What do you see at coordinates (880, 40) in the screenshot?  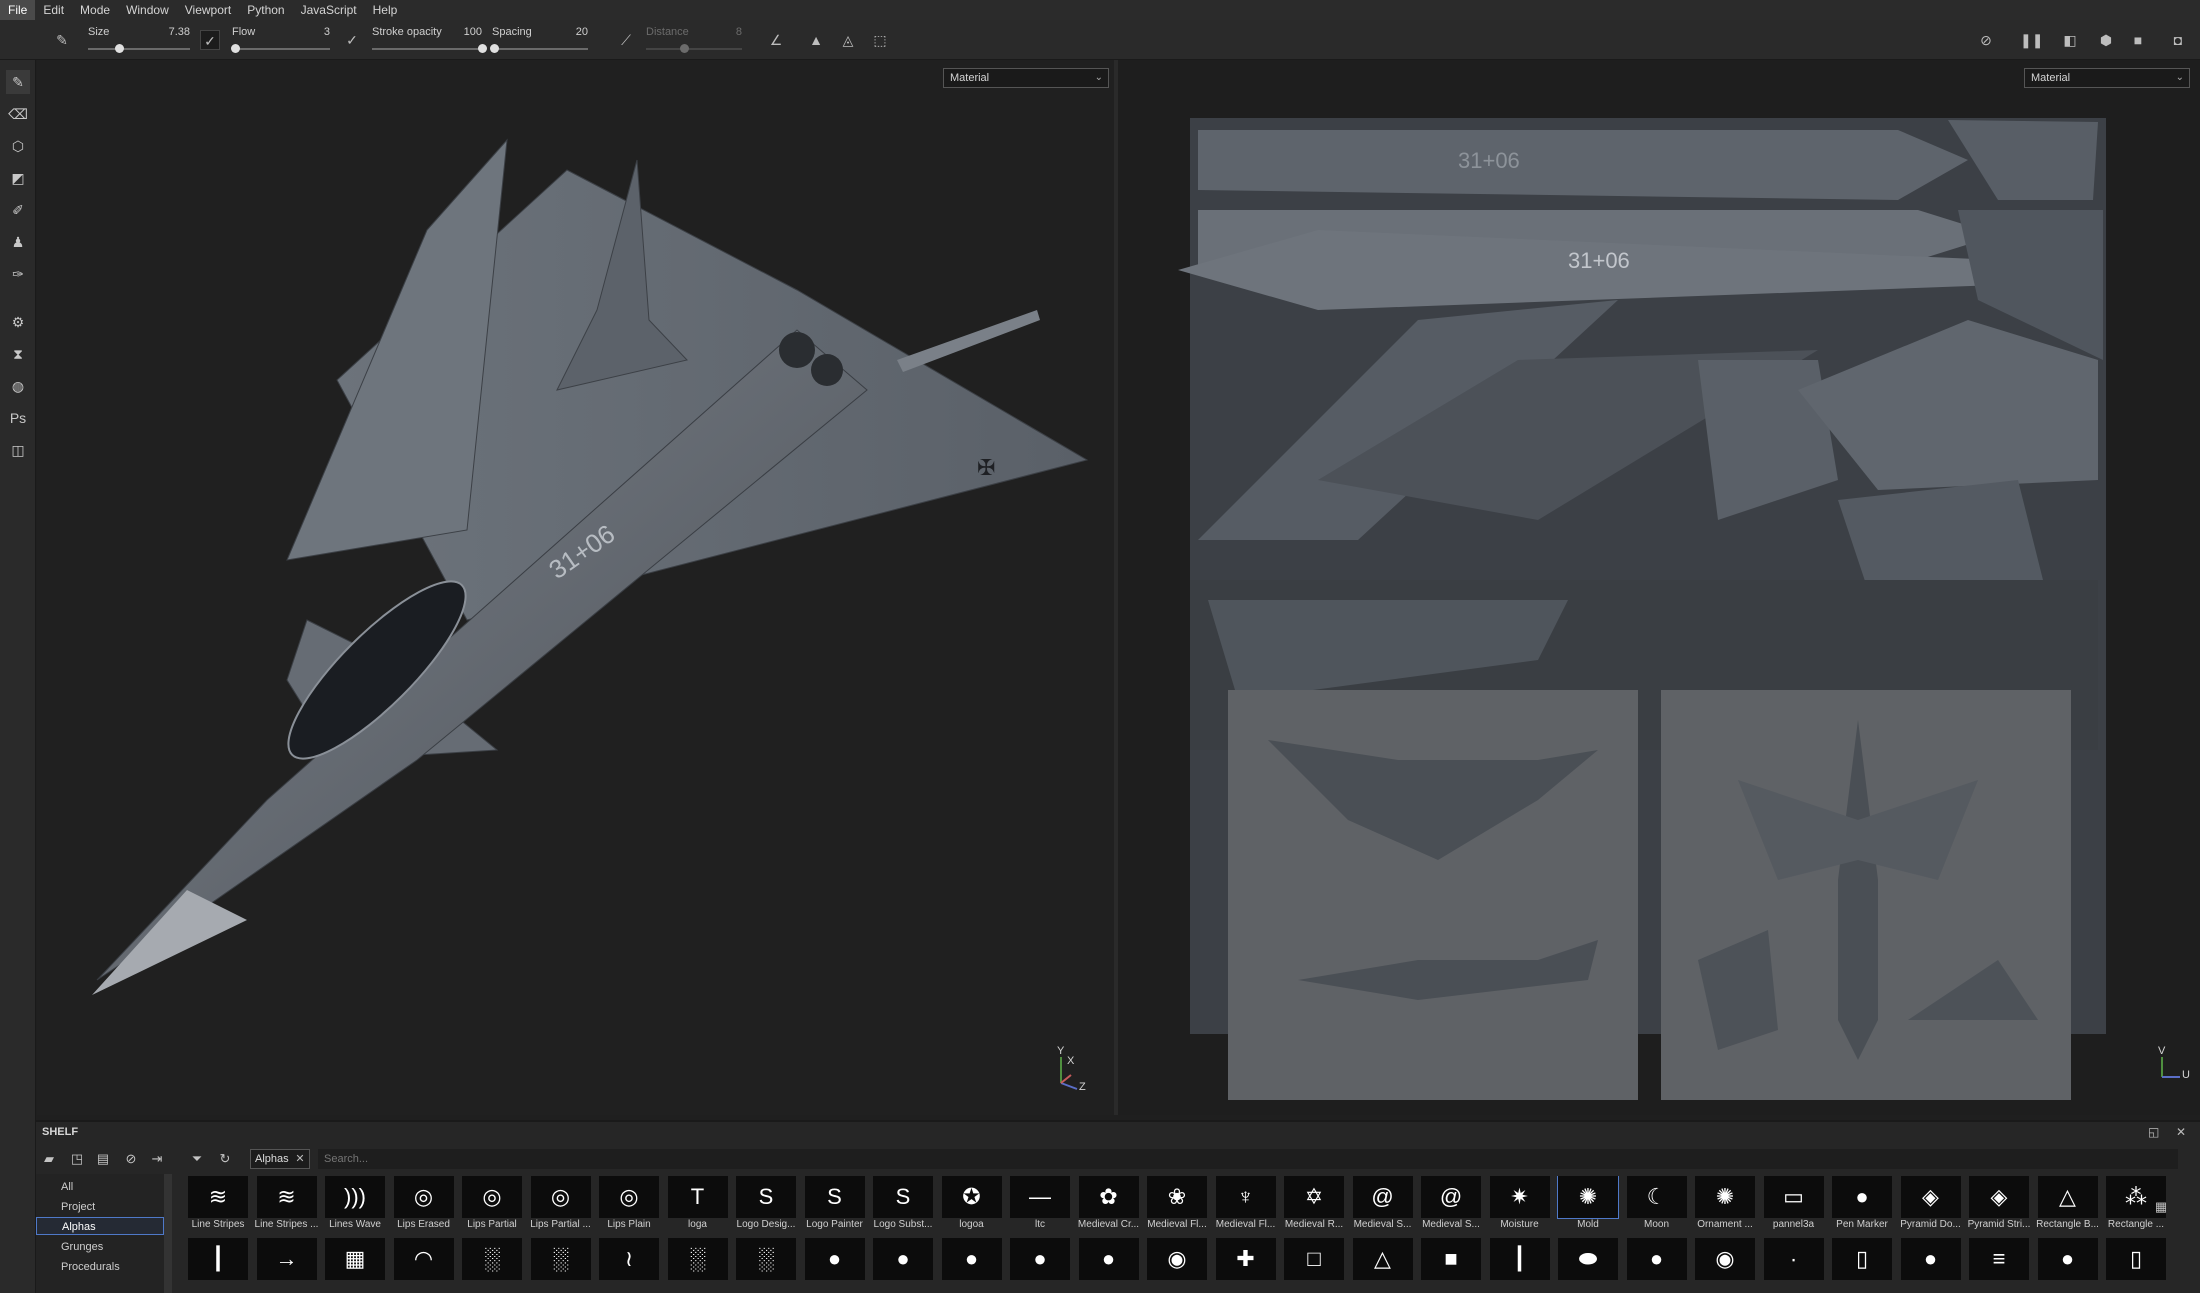 I see `transform-icon: ⬚` at bounding box center [880, 40].